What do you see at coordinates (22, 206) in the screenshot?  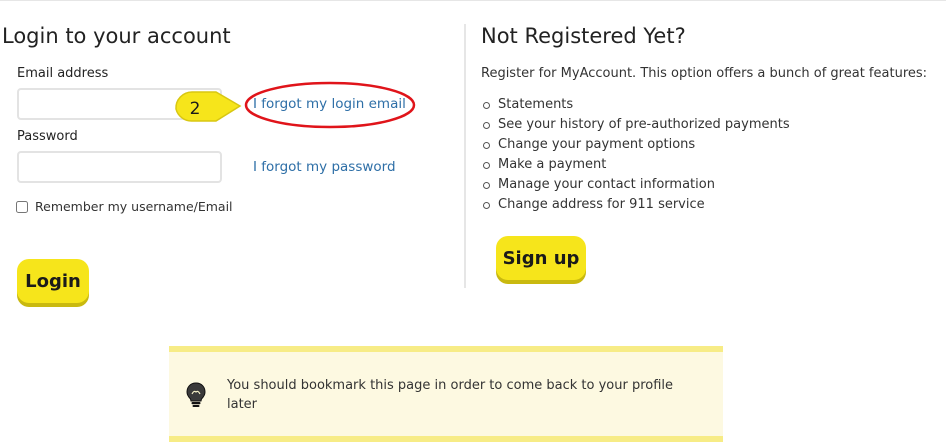 I see `remember-me-checkbox` at bounding box center [22, 206].